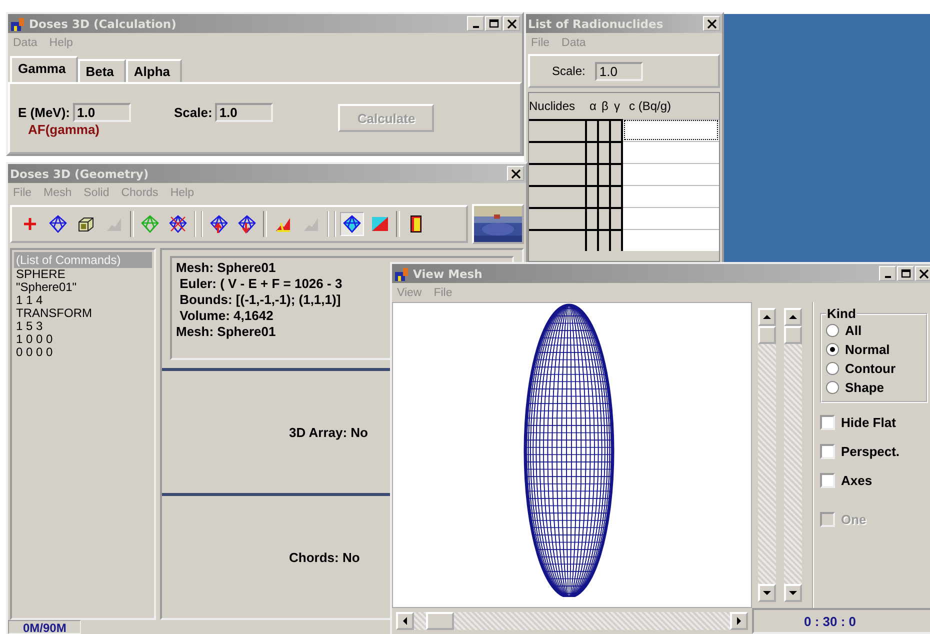 The width and height of the screenshot is (930, 634). What do you see at coordinates (867, 349) in the screenshot?
I see `radio-label: Normal` at bounding box center [867, 349].